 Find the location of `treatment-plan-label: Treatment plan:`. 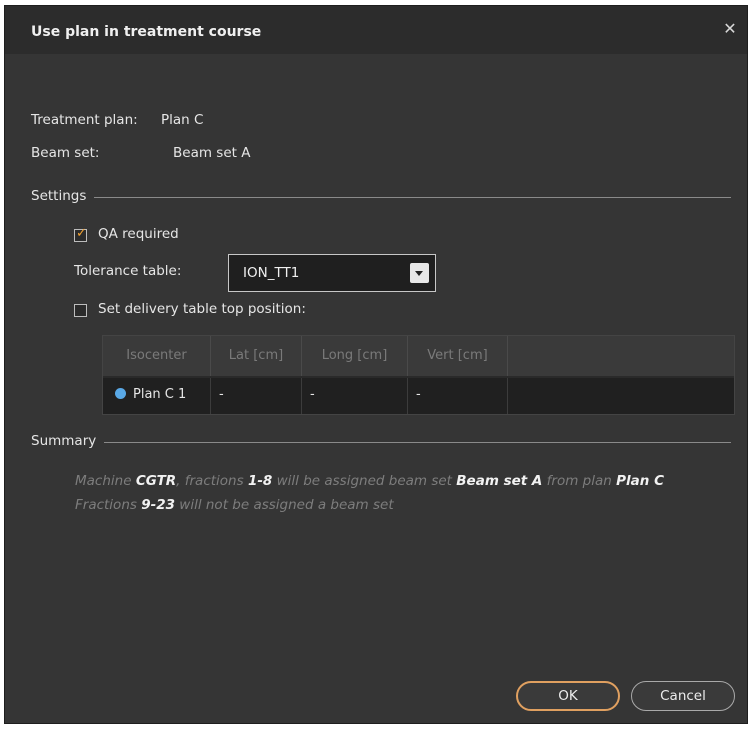

treatment-plan-label: Treatment plan: is located at coordinates (84, 120).